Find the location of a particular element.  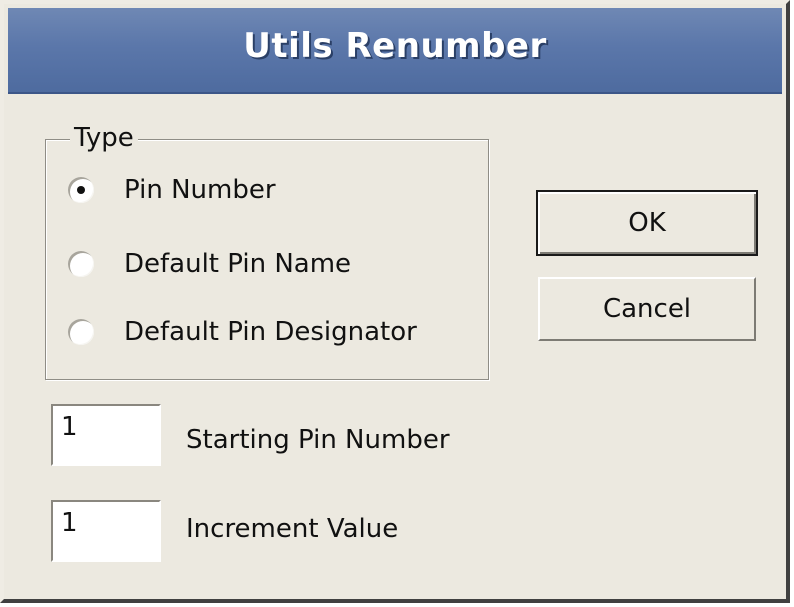

radio-pin-number: Pin Number is located at coordinates (172, 190).